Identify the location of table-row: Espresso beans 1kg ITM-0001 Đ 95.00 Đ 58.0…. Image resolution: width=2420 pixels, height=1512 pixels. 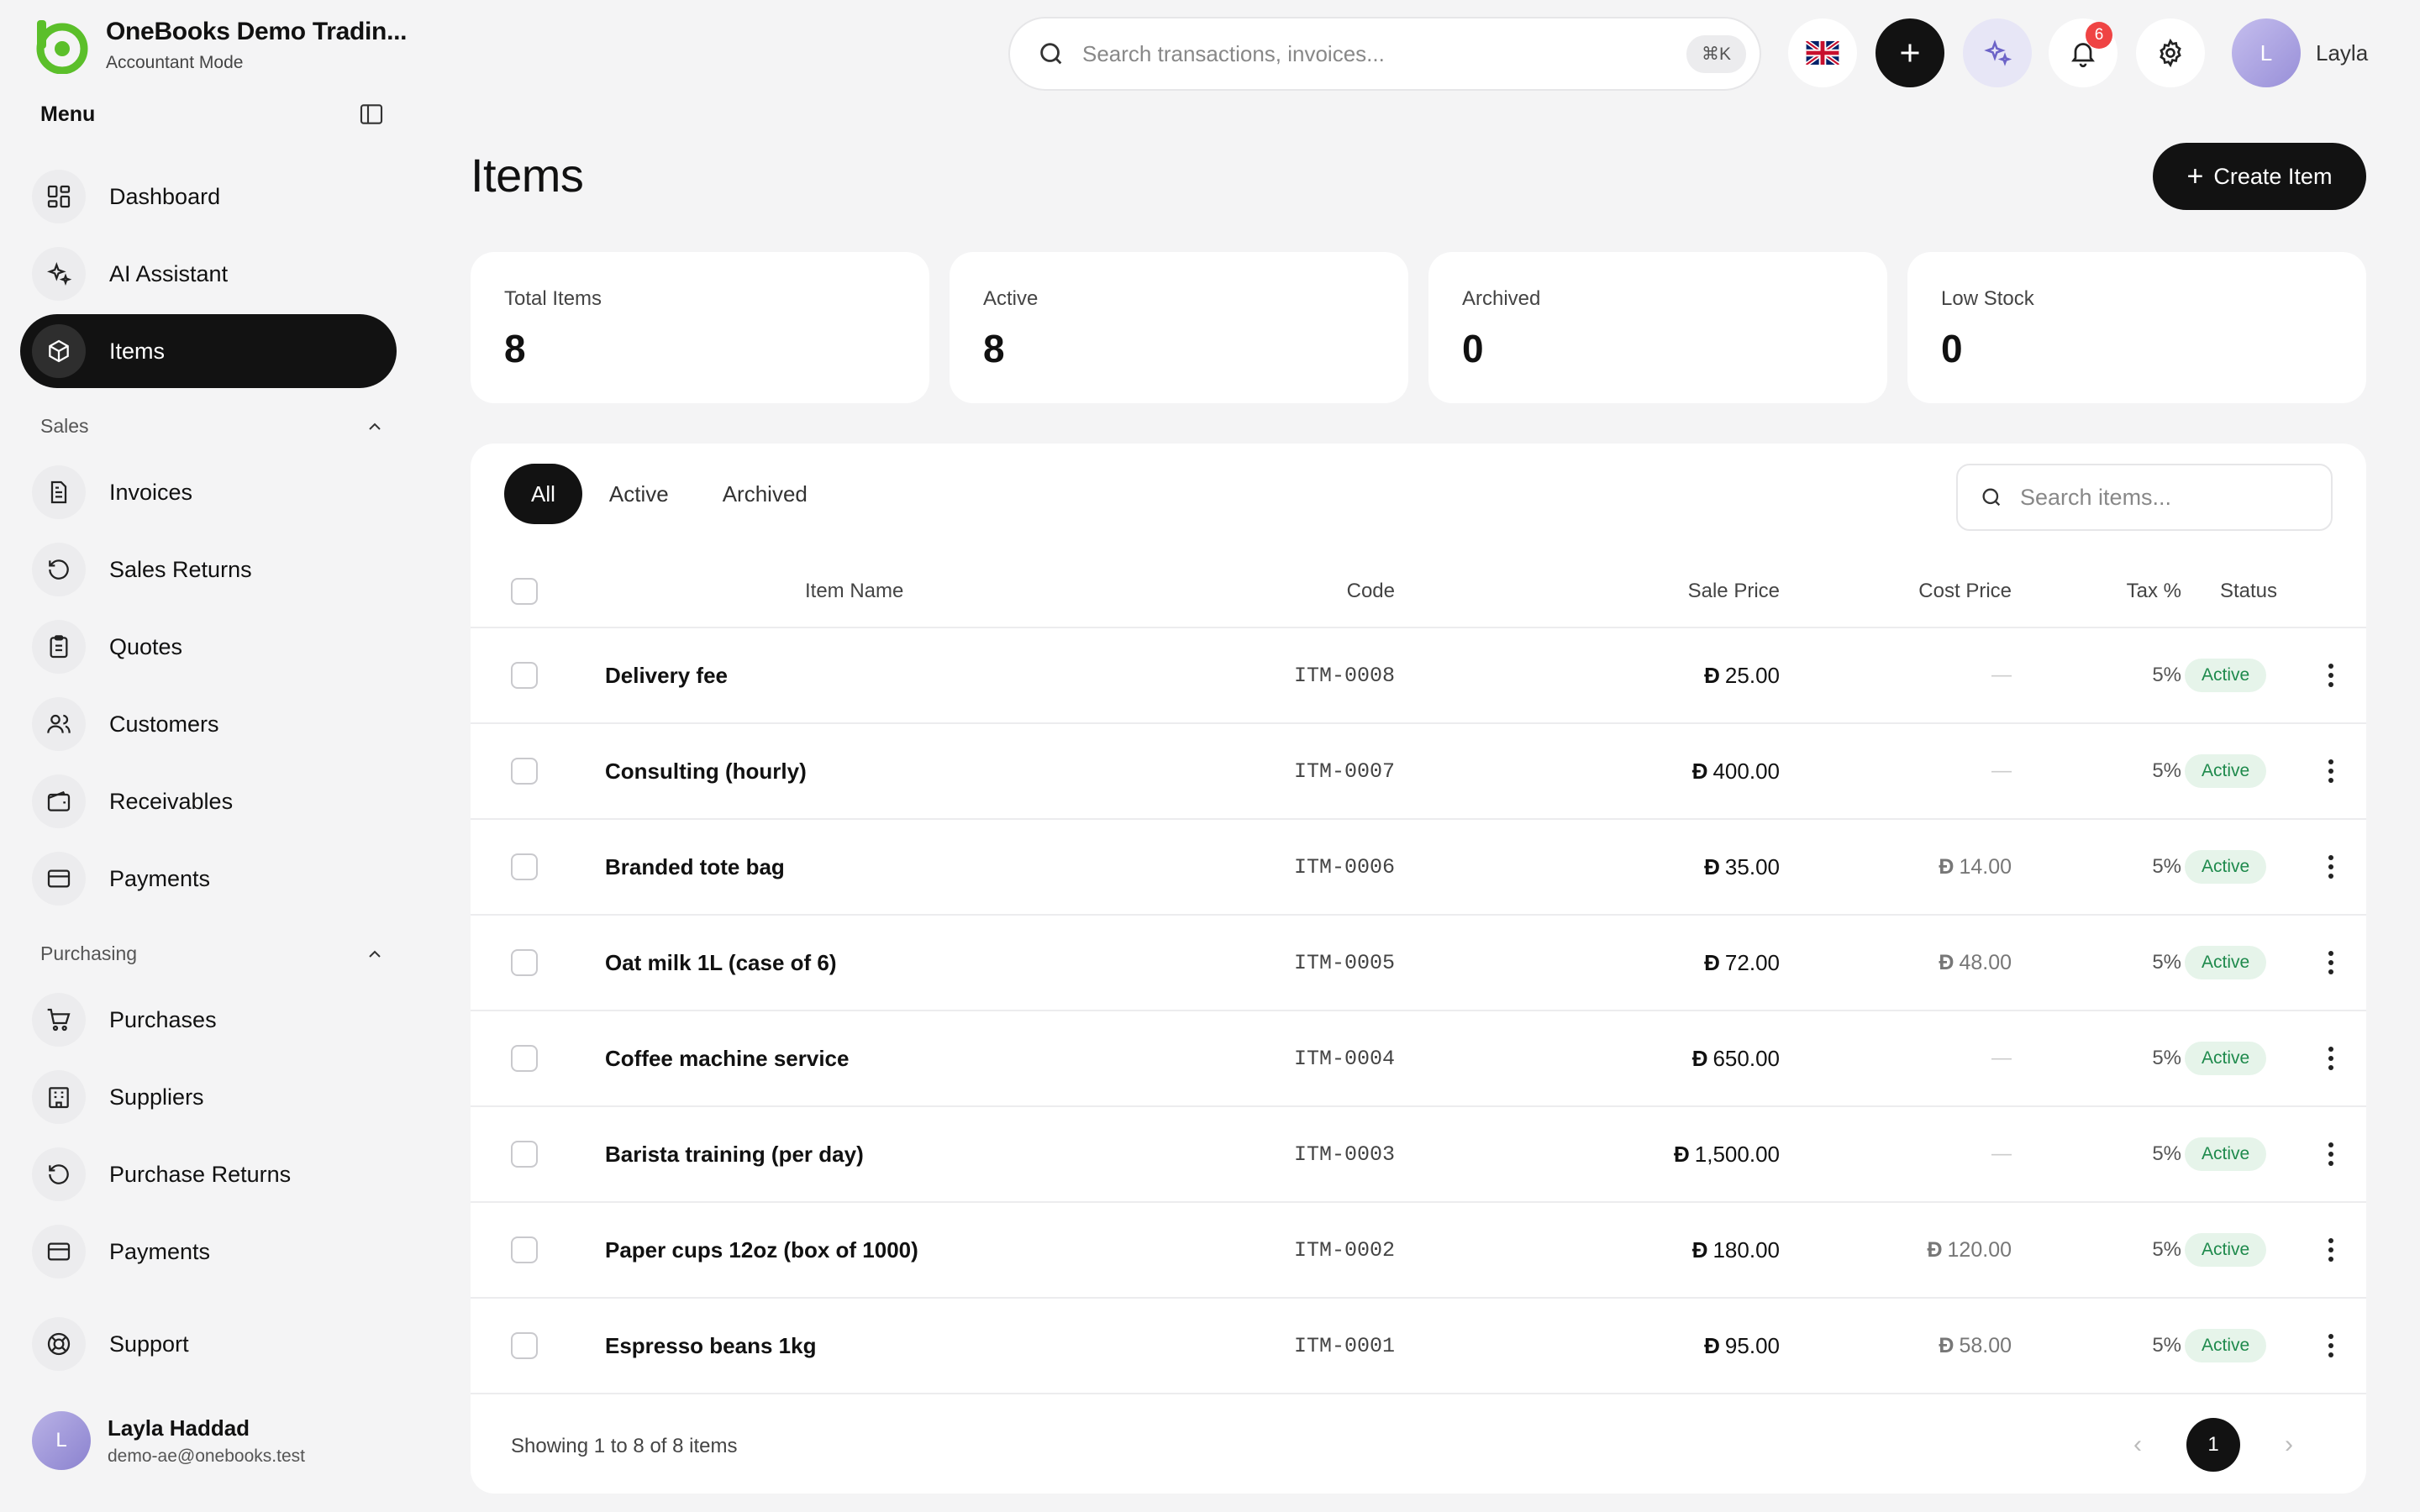
(1418, 1346).